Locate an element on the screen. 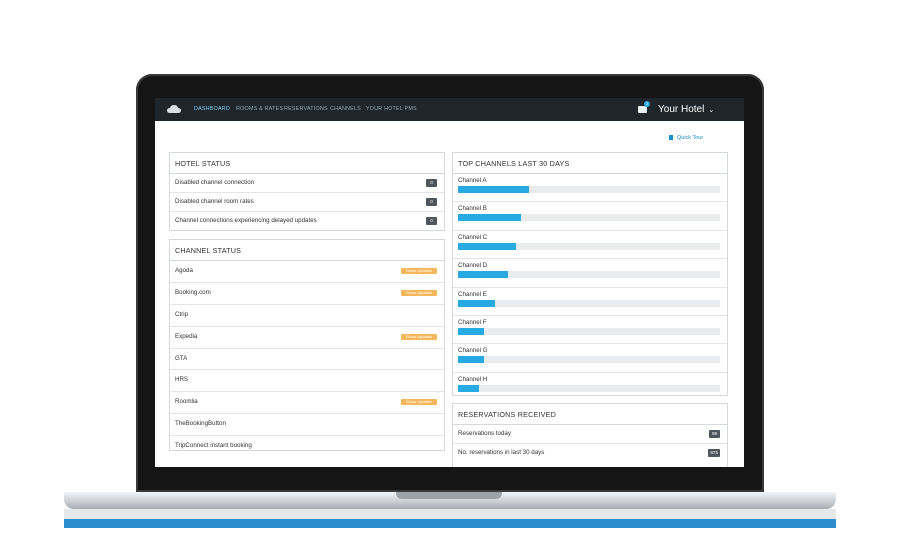 The height and width of the screenshot is (540, 900). status-row: Disabled channel connection 0 is located at coordinates (307, 183).